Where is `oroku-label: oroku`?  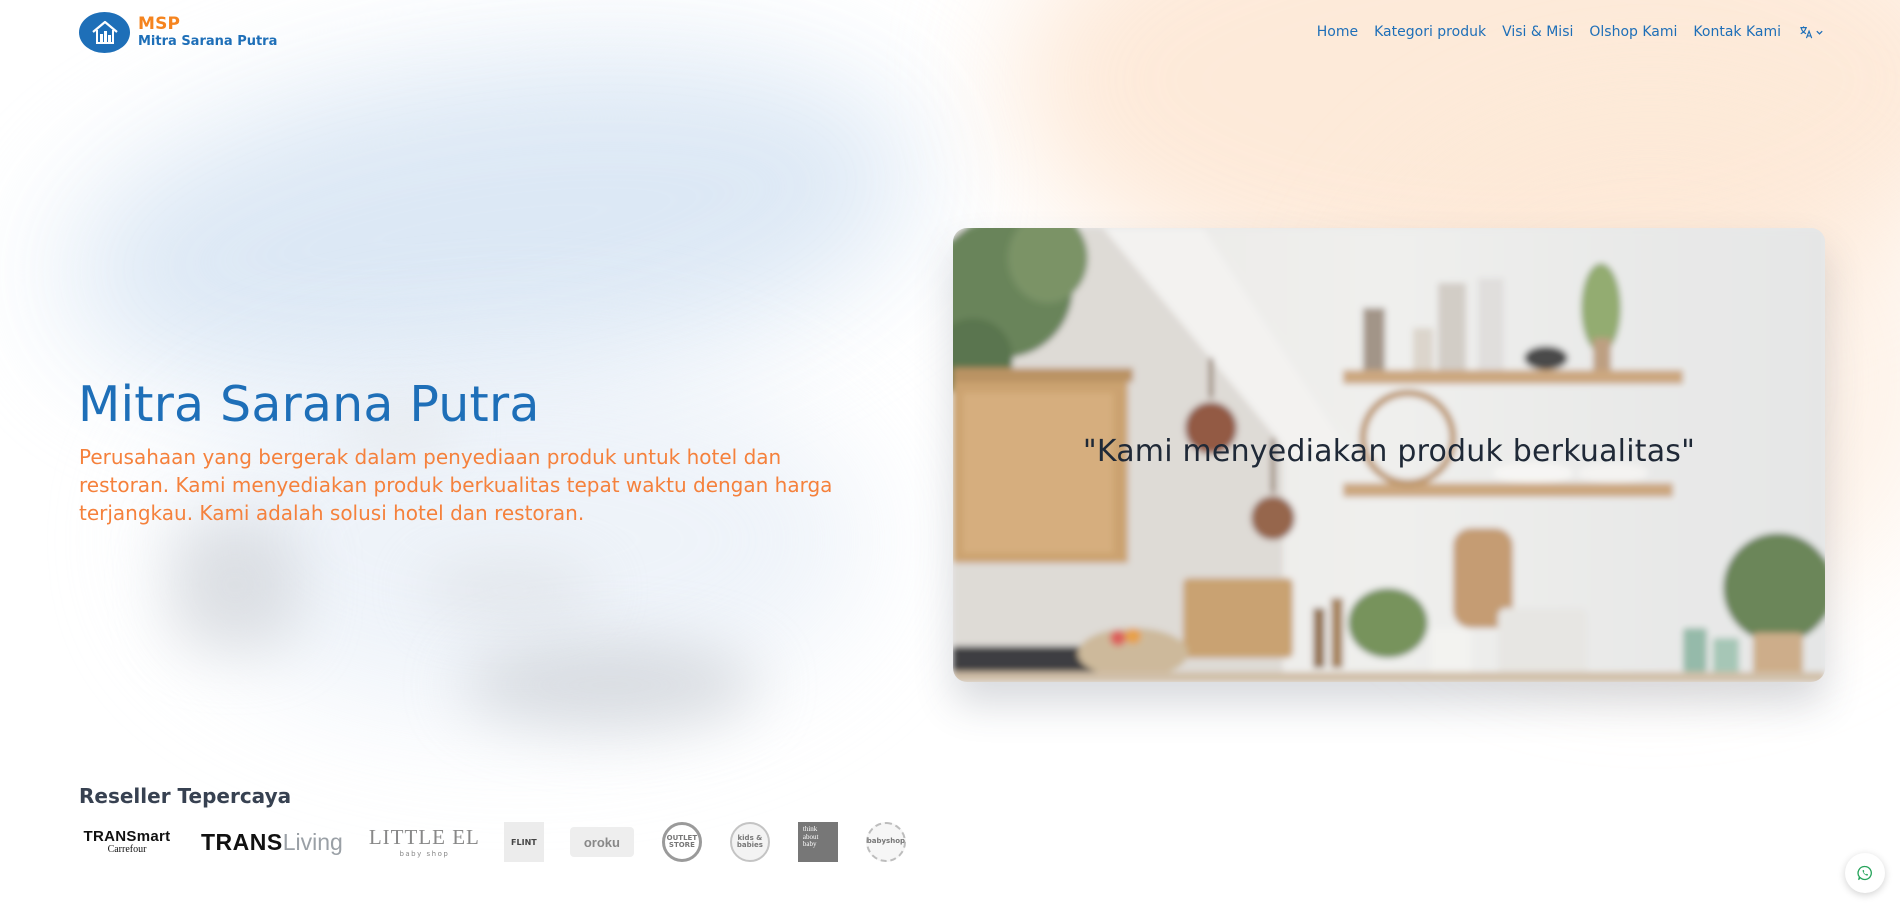
oroku-label: oroku is located at coordinates (601, 842).